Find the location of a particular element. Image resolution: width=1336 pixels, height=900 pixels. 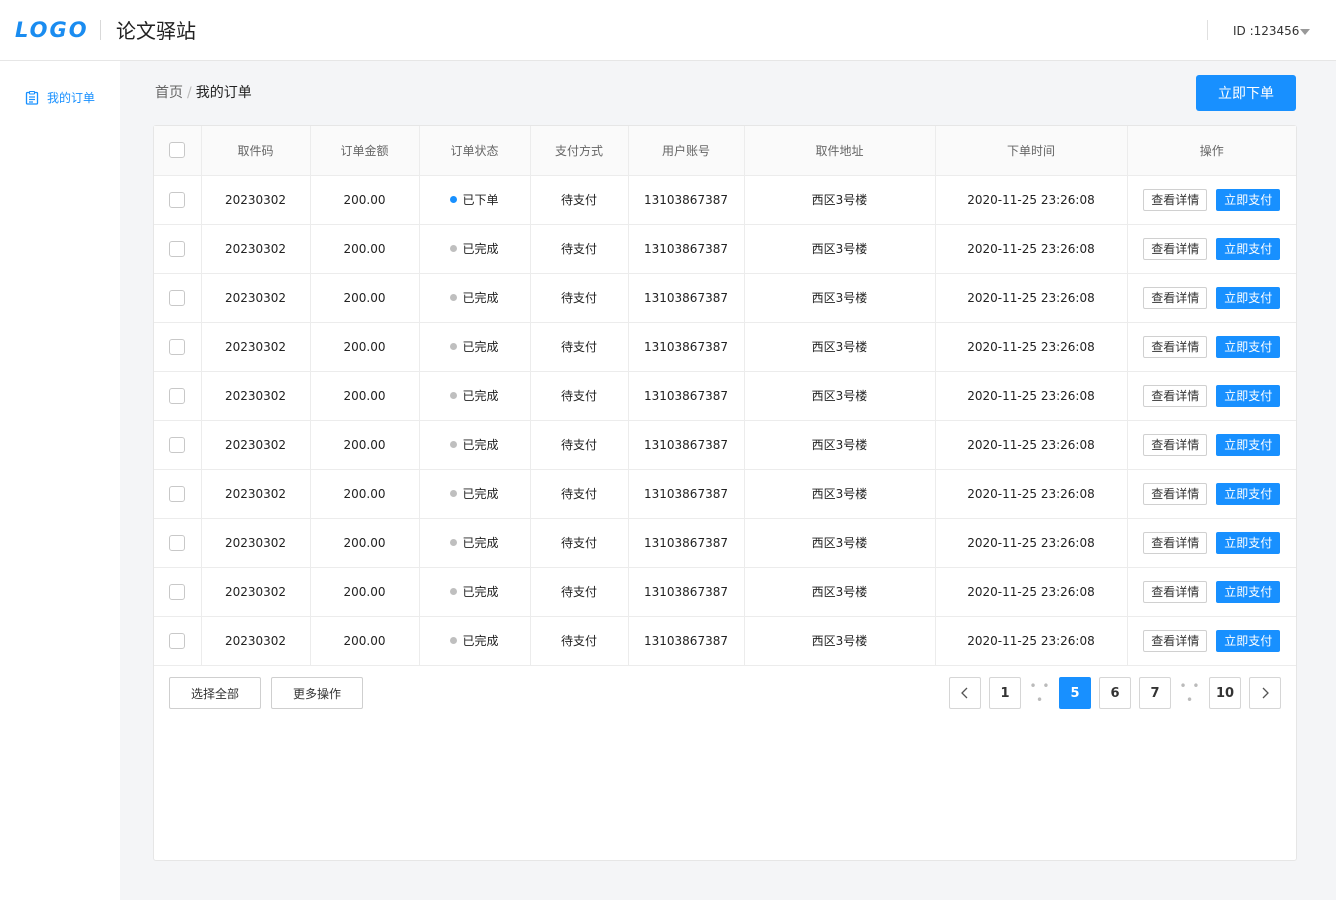

site-title: 论文驿站 is located at coordinates (156, 31).